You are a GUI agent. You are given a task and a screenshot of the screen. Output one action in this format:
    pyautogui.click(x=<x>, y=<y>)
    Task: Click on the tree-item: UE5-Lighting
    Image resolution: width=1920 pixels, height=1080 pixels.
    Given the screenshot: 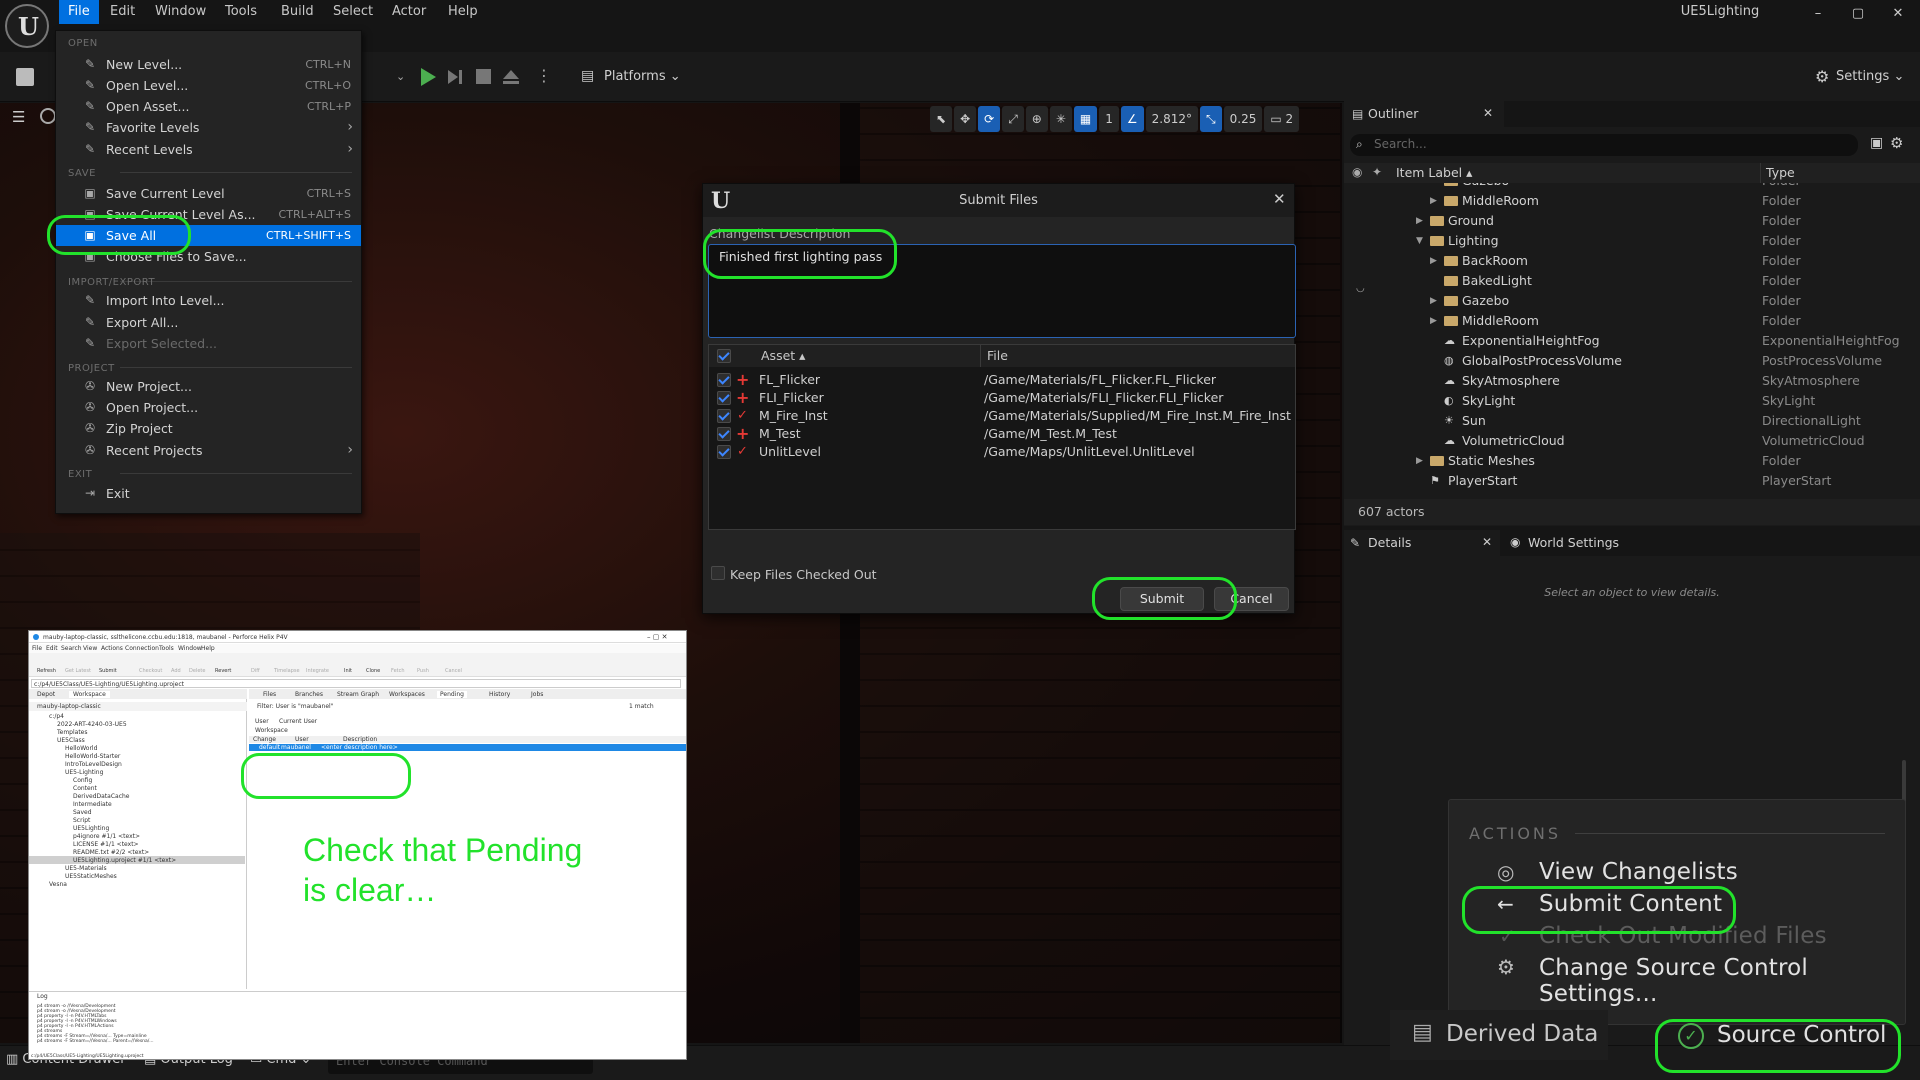 What is the action you would take?
    pyautogui.click(x=84, y=772)
    